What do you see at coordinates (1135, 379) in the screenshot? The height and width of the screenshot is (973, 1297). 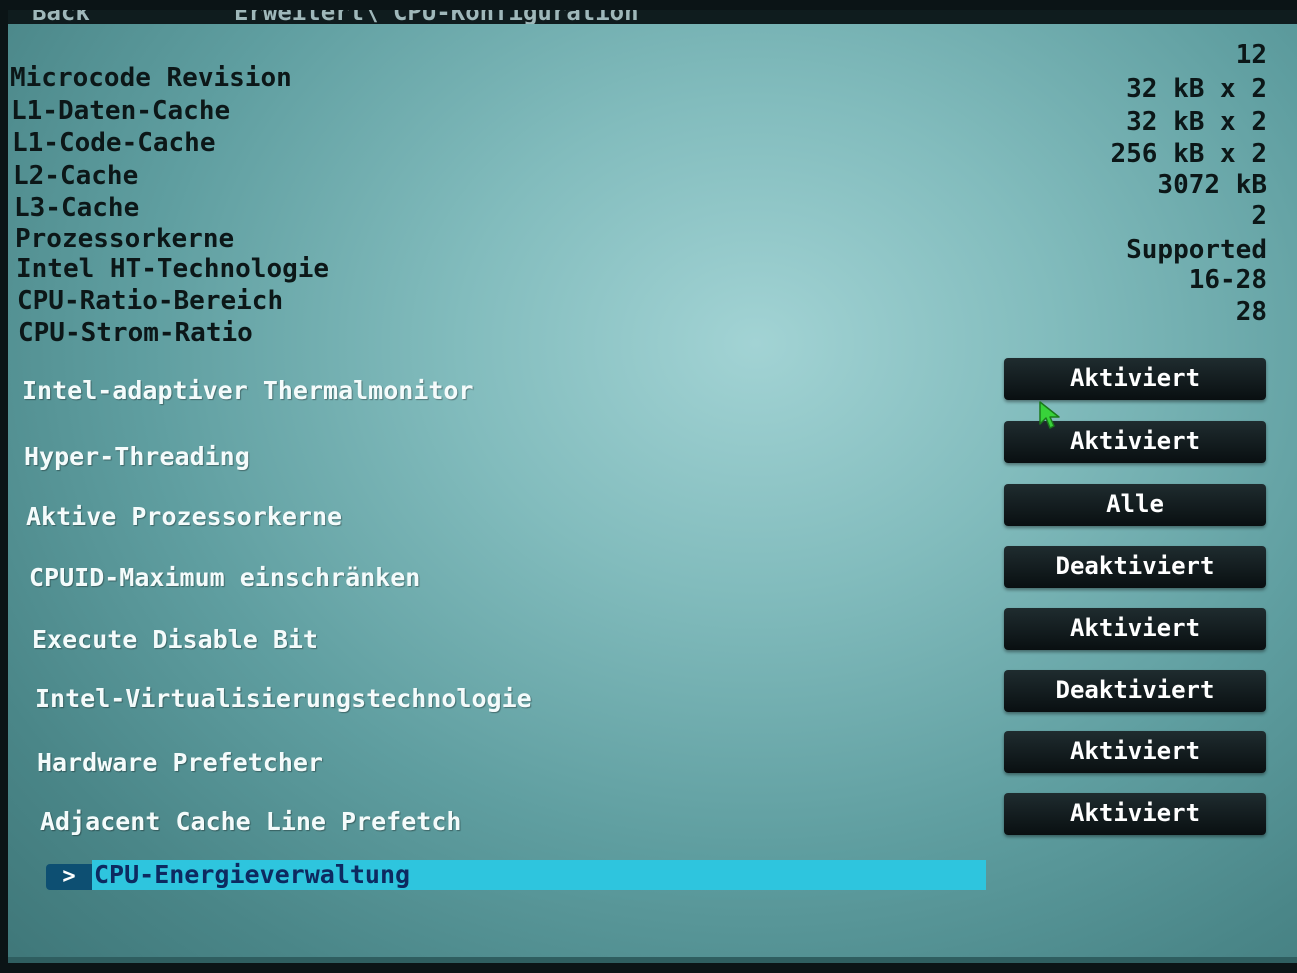 I see `setting-value-thermal-monitor: Aktiviert` at bounding box center [1135, 379].